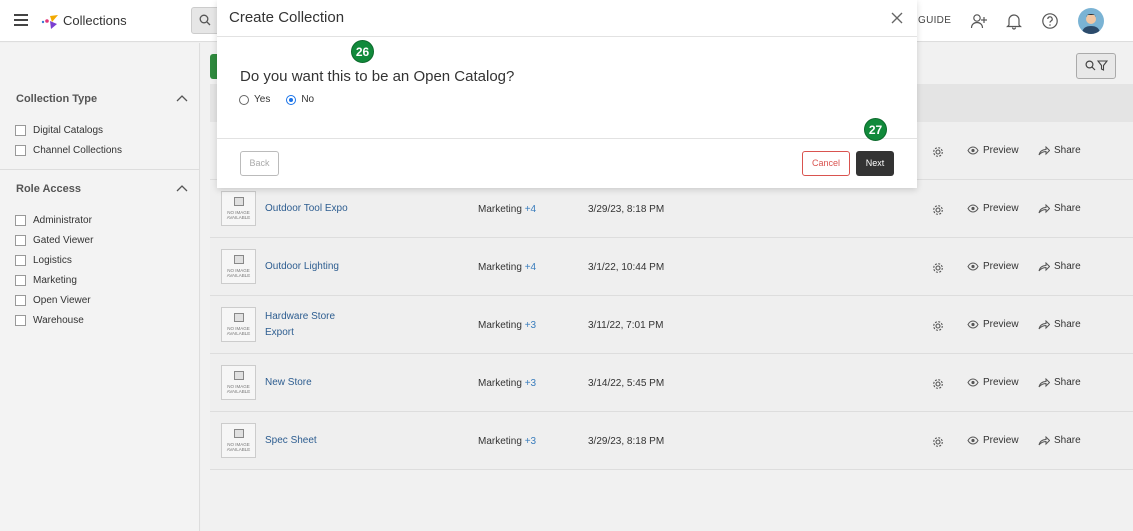  I want to click on search-icon, so click(1090, 65).